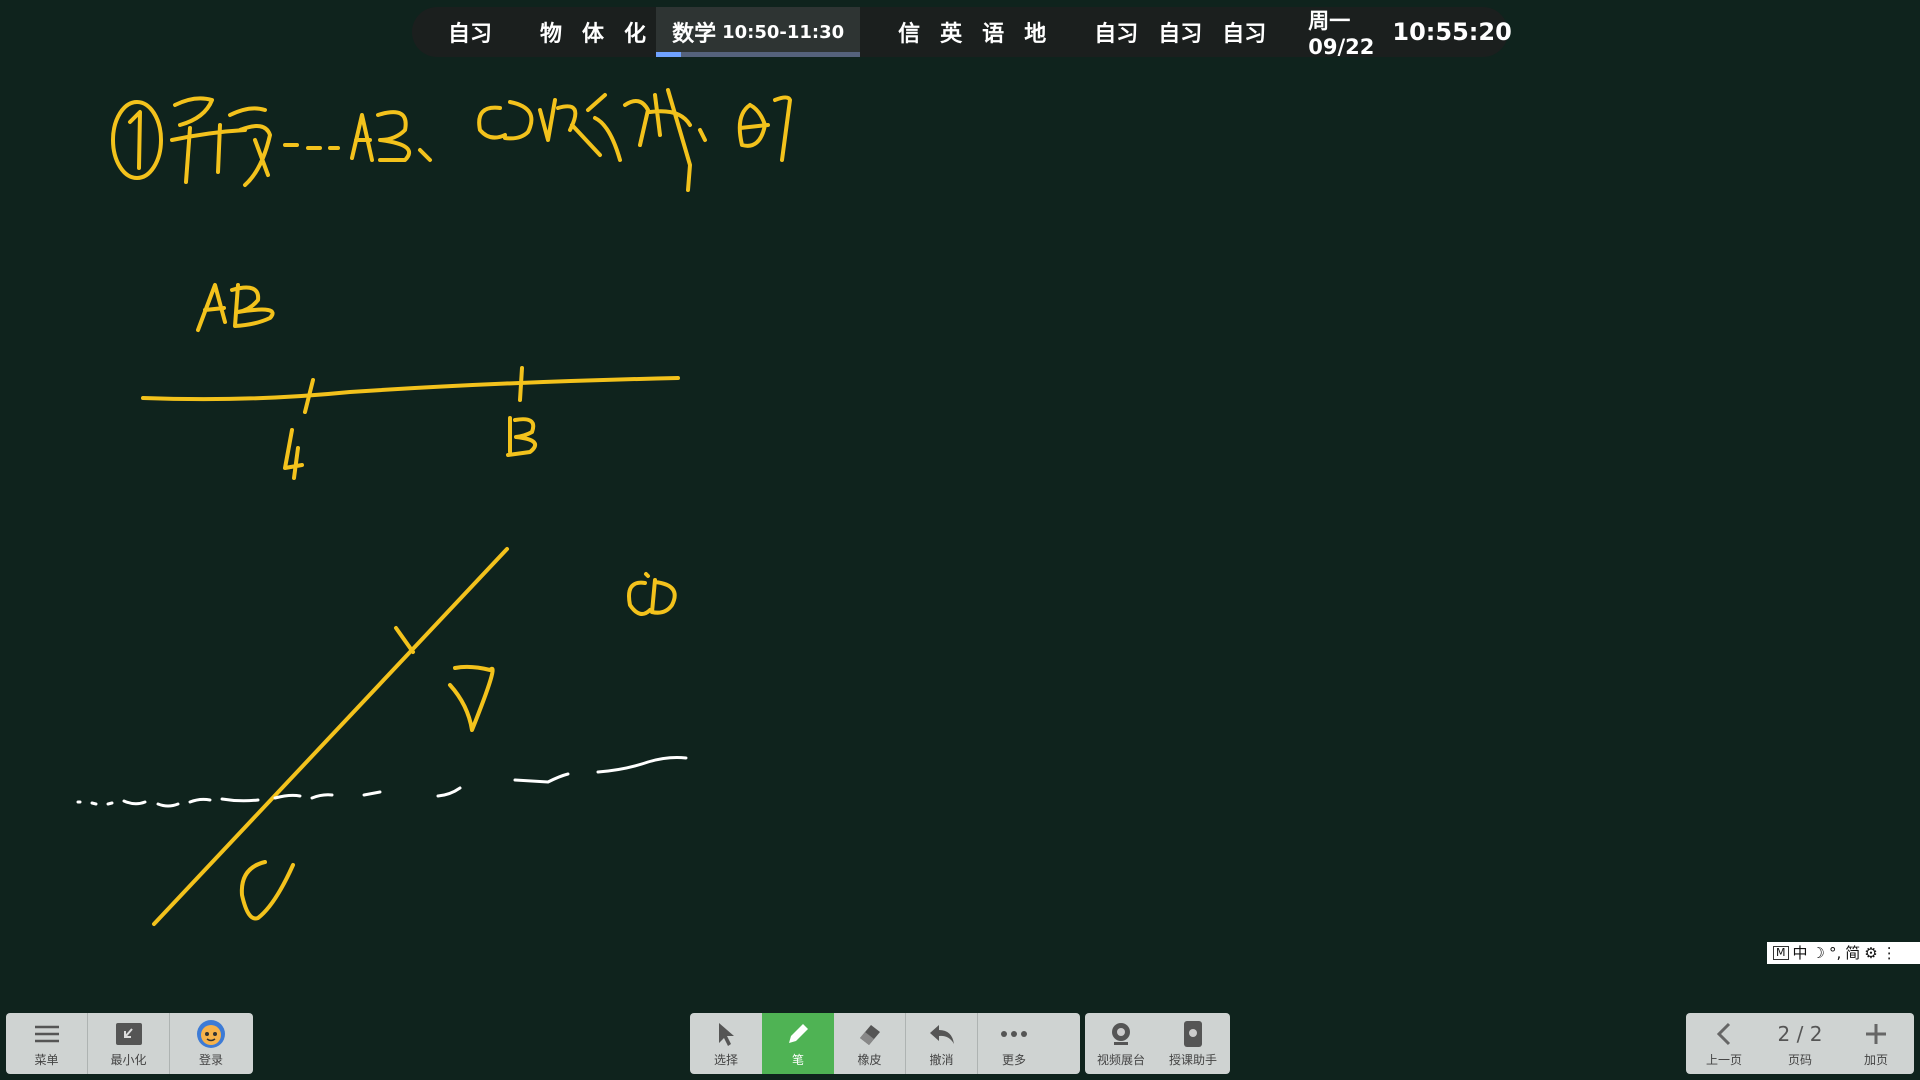  I want to click on teaching-assistant-label: 授课助手, so click(1192, 1060).